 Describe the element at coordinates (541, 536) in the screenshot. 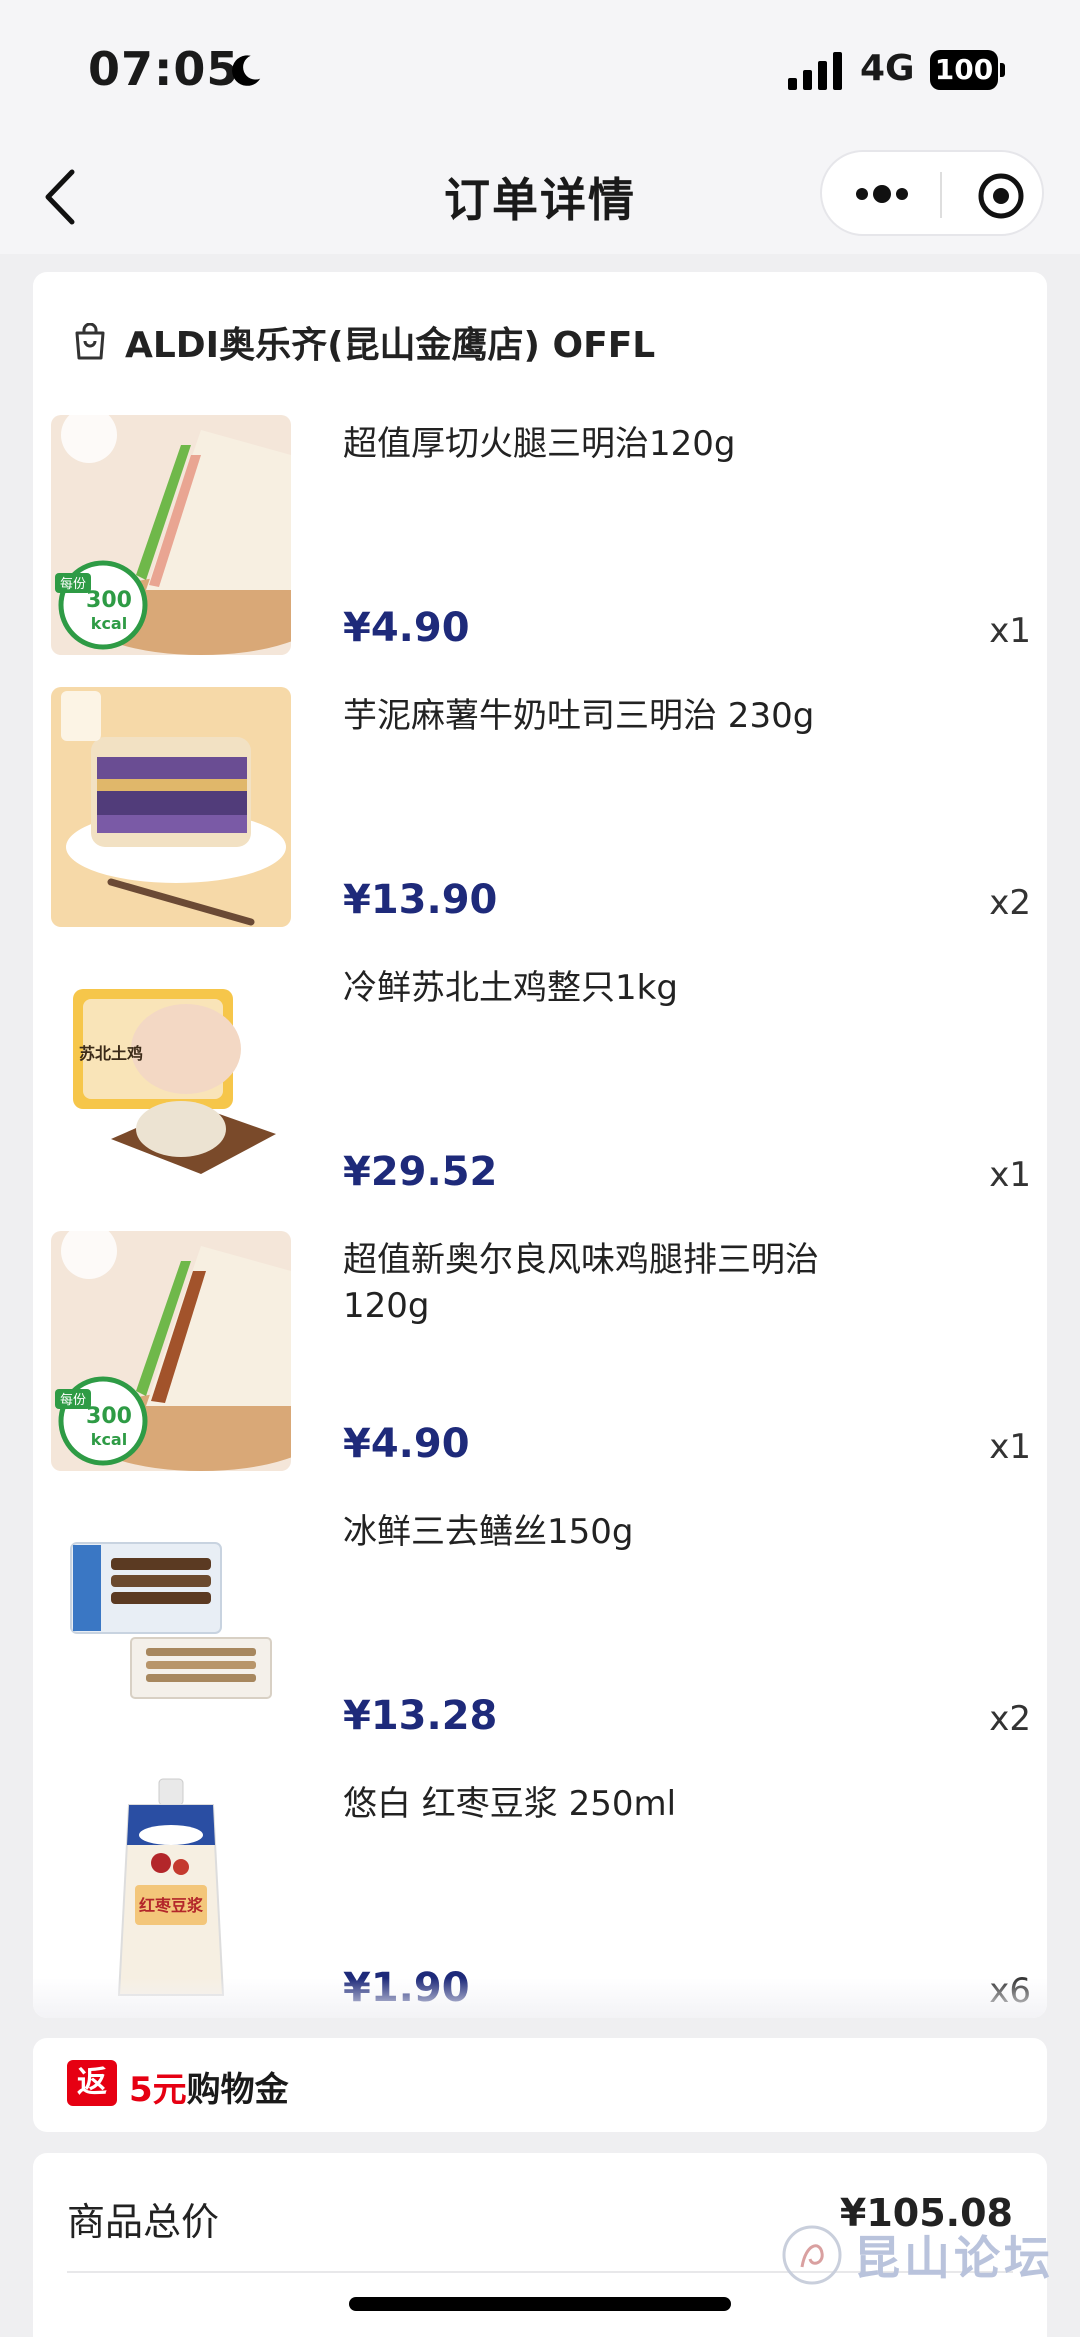

I see `order-item: 每份 300 kcal 超值厚切火腿三明治120g ¥4.90 x1` at that location.